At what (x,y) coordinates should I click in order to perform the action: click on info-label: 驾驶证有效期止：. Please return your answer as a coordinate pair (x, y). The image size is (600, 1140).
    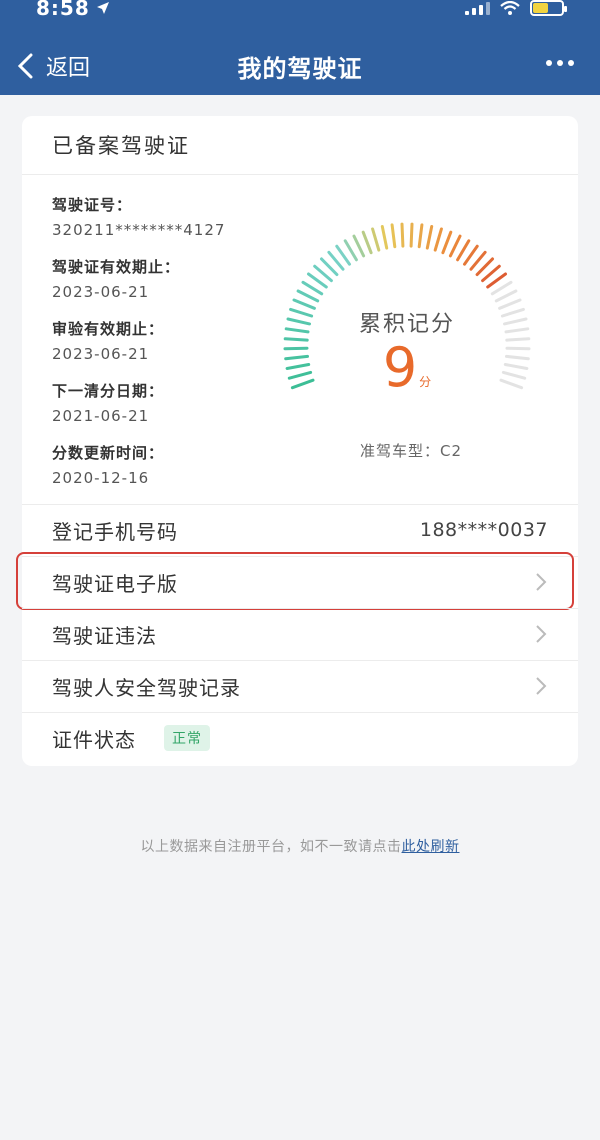
    Looking at the image, I should click on (116, 267).